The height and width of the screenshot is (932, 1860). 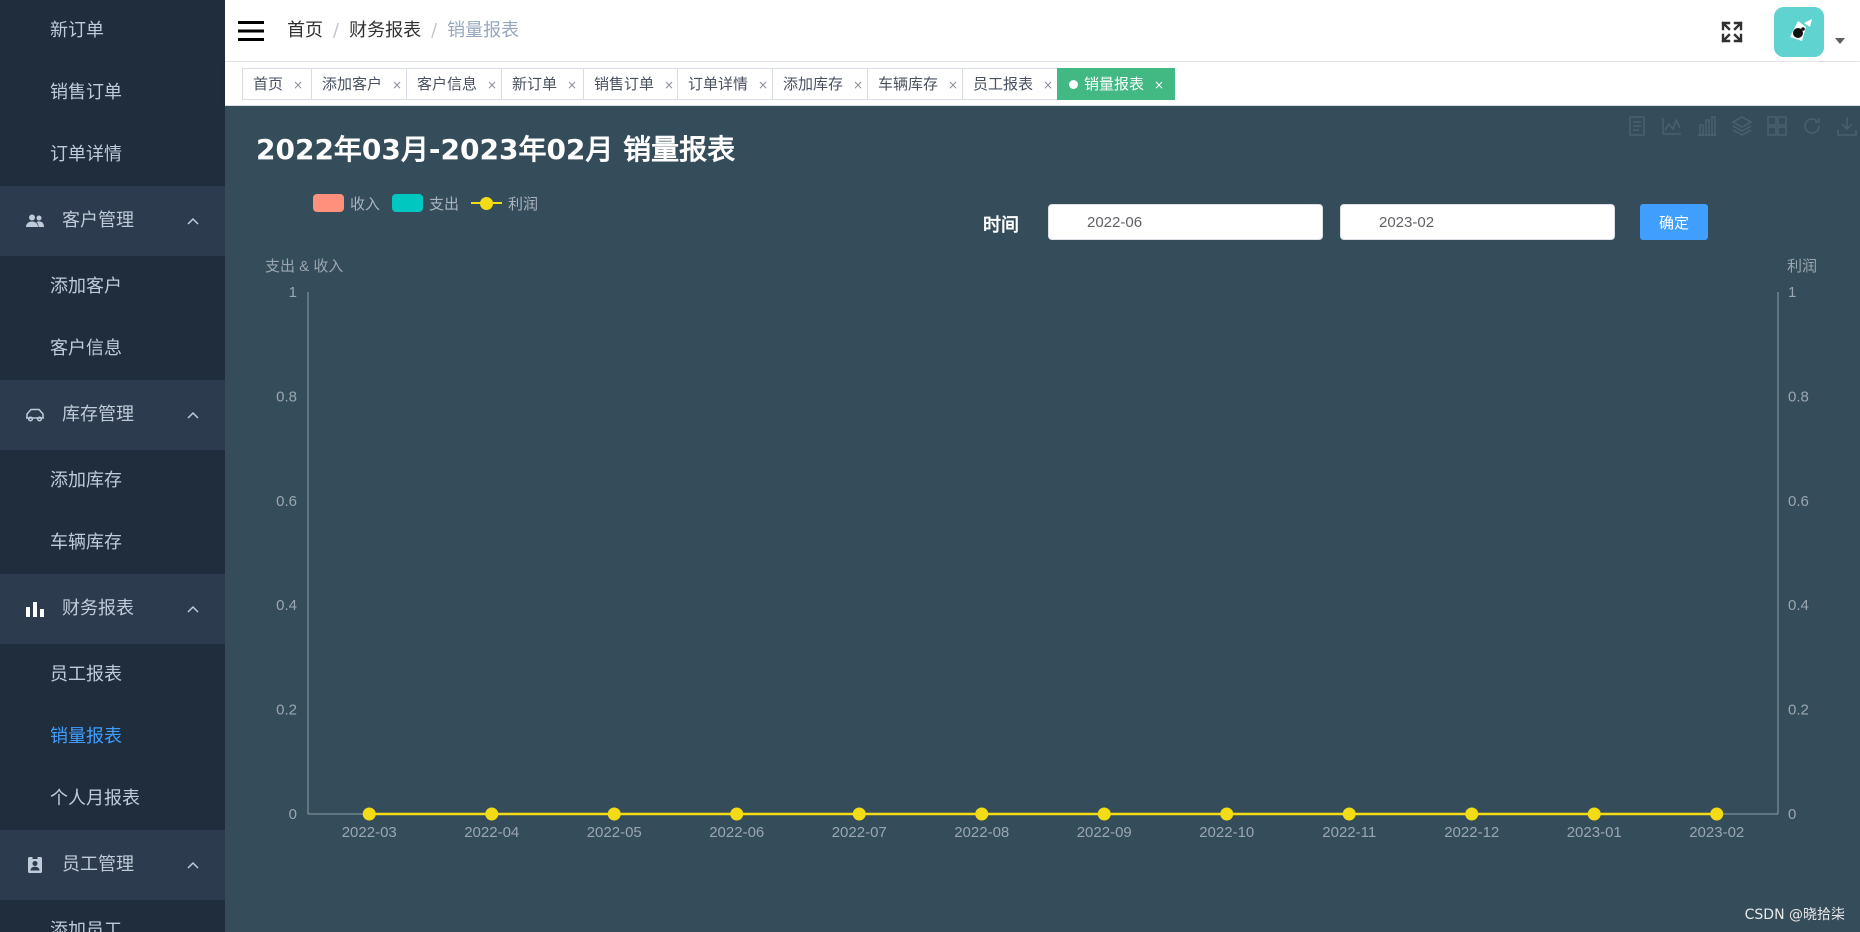 I want to click on x-tick-label: 2022-10, so click(x=1226, y=832).